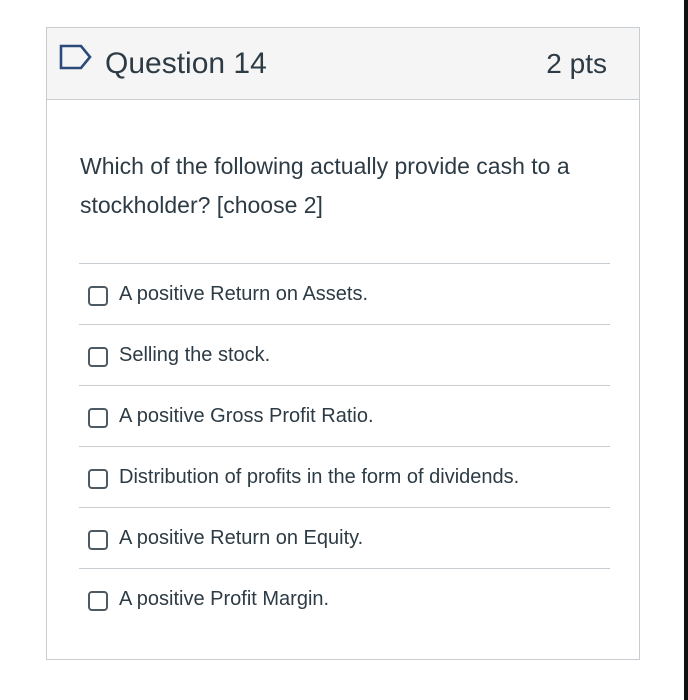 This screenshot has height=700, width=688. What do you see at coordinates (686, 350) in the screenshot?
I see `window-edge` at bounding box center [686, 350].